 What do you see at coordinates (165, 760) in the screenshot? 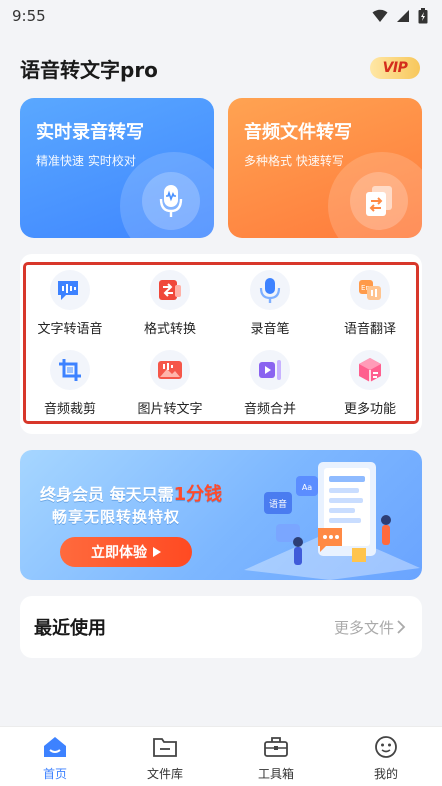
I see `nav-files: 文件库` at bounding box center [165, 760].